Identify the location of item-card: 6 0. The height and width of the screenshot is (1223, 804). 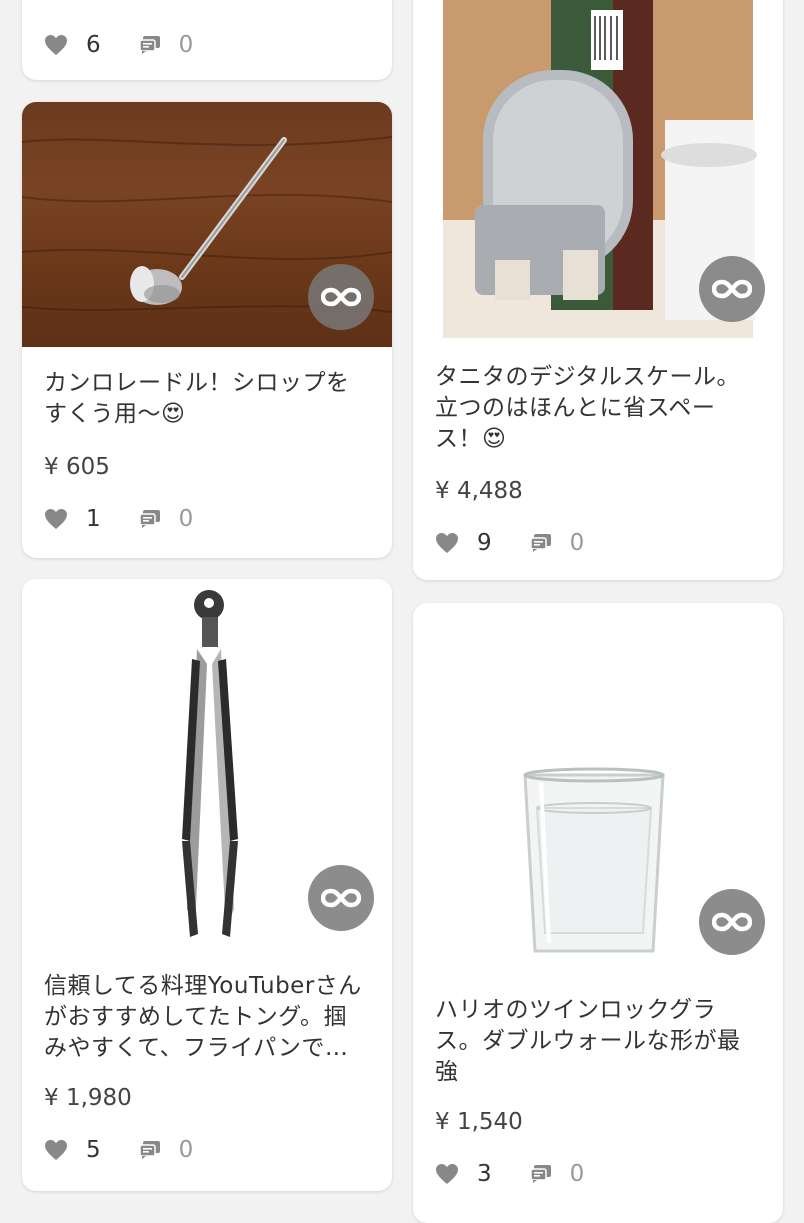
(207, 40).